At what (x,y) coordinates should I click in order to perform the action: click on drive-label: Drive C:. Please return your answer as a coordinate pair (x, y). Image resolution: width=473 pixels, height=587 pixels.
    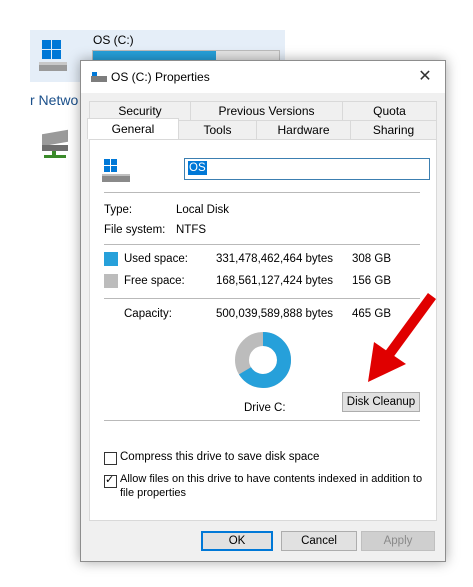
    Looking at the image, I should click on (265, 408).